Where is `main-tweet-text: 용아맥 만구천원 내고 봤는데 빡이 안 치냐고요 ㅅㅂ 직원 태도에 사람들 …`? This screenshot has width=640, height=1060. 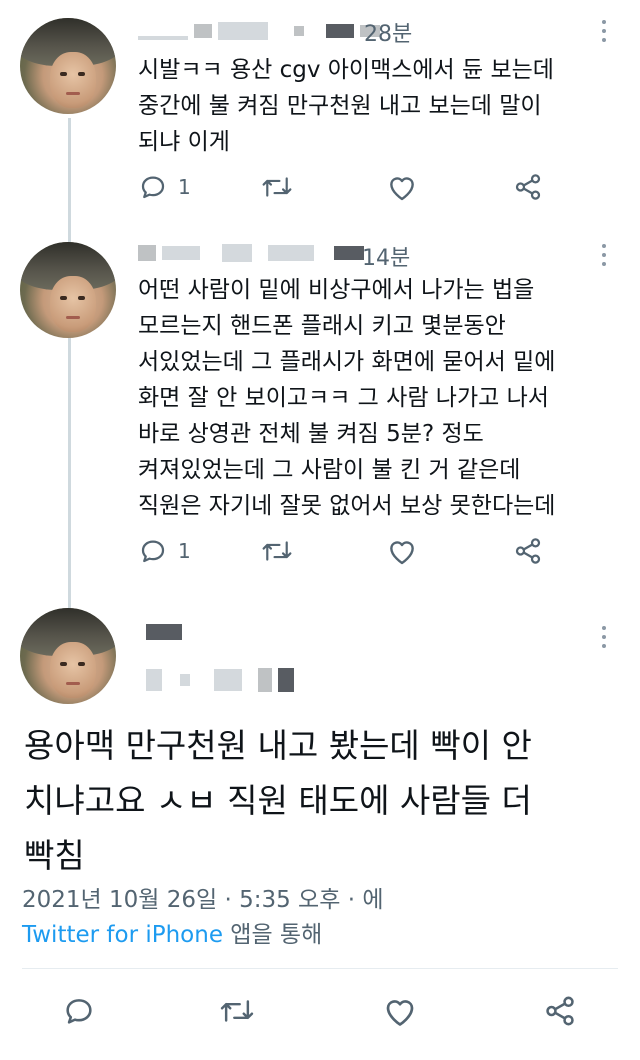 main-tweet-text: 용아맥 만구천원 내고 봤는데 빡이 안 치냐고요 ㅅㅂ 직원 태도에 사람들 … is located at coordinates (278, 800).